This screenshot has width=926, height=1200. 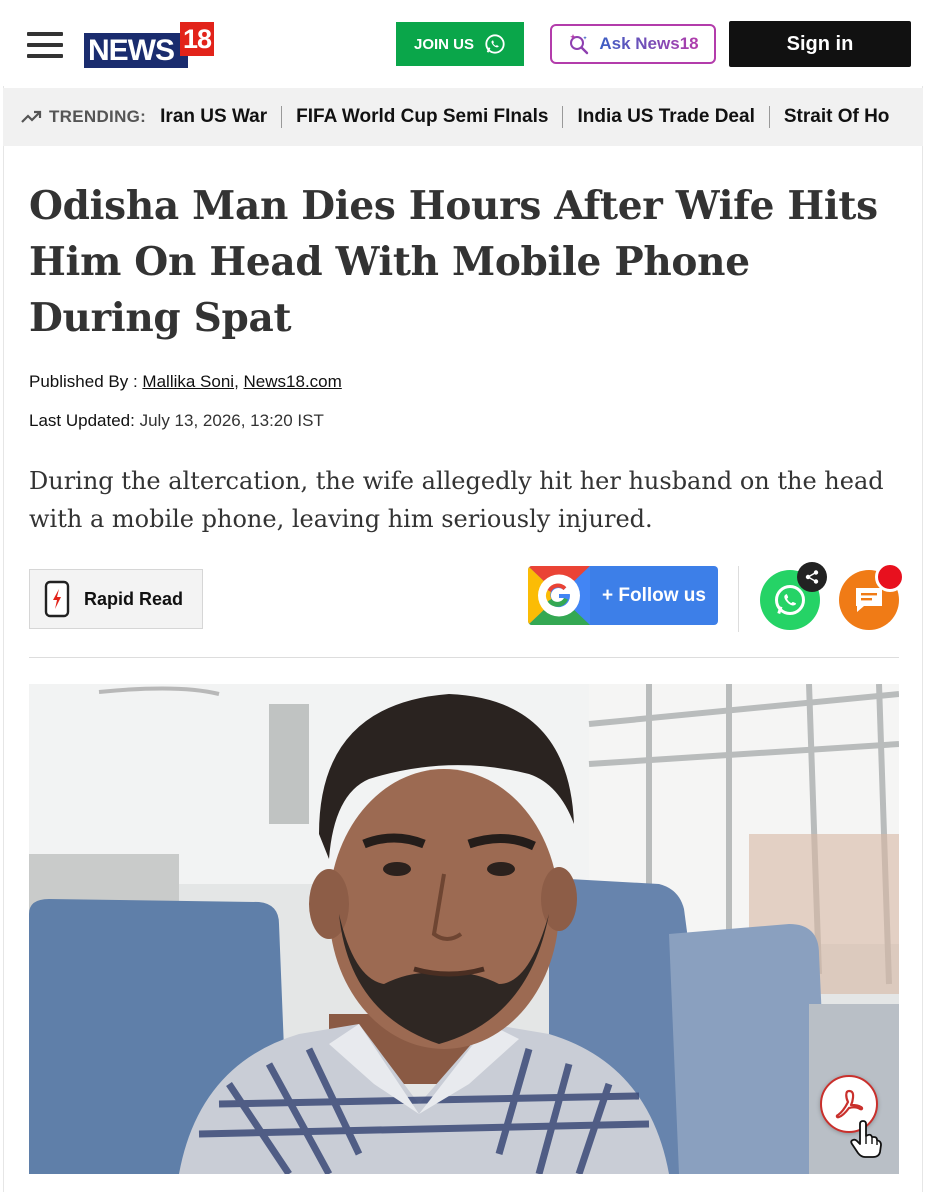 I want to click on last-updated-label: Last Updated:, so click(x=82, y=420).